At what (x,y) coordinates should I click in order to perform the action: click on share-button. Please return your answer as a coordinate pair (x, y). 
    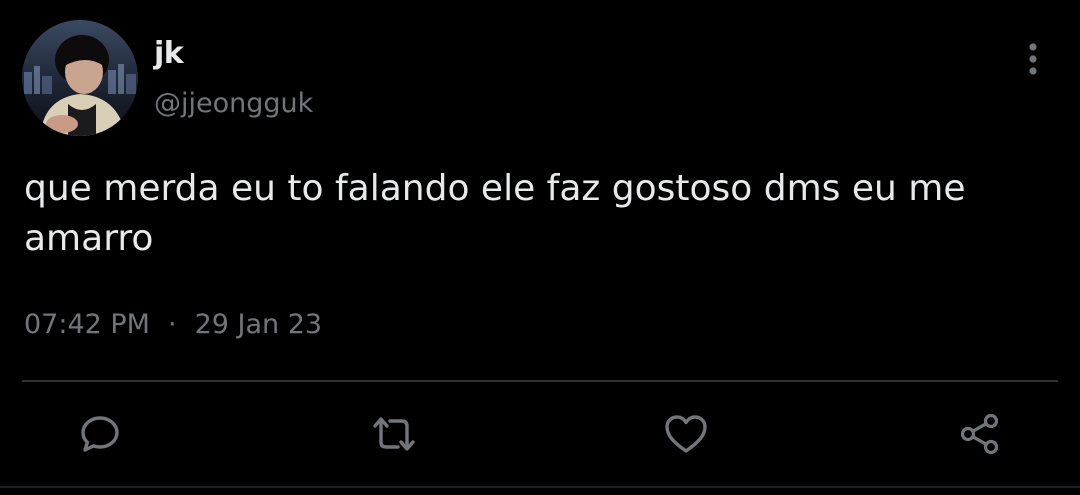
    Looking at the image, I should click on (980, 434).